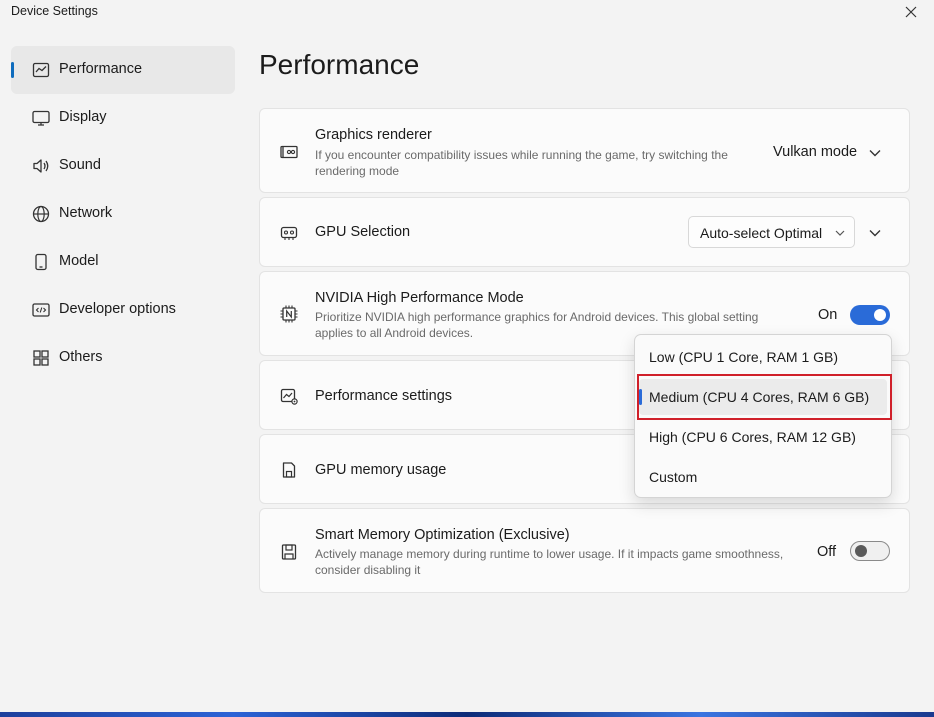 This screenshot has height=717, width=934. I want to click on gpu-selection-title: GPU Selection, so click(363, 232).